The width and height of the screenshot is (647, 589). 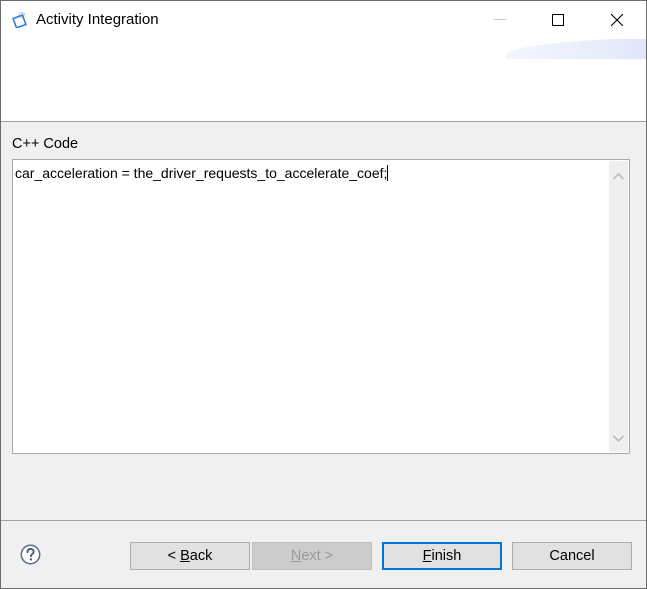 I want to click on finish-label: inish, so click(x=446, y=556).